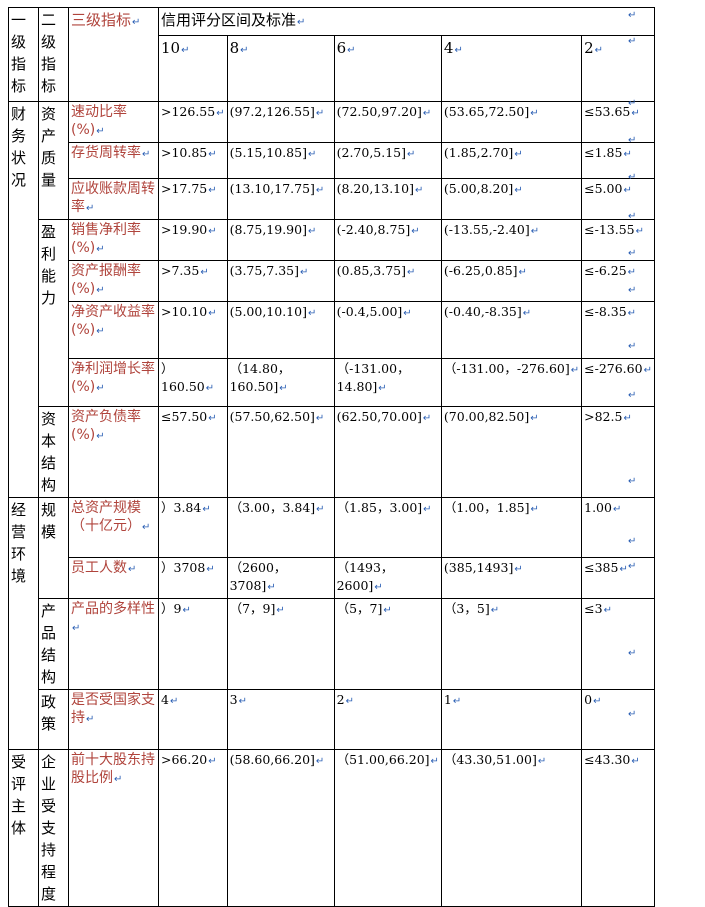 This screenshot has width=705, height=907. What do you see at coordinates (618, 527) in the screenshot?
I see `value-cell: 1.00↵` at bounding box center [618, 527].